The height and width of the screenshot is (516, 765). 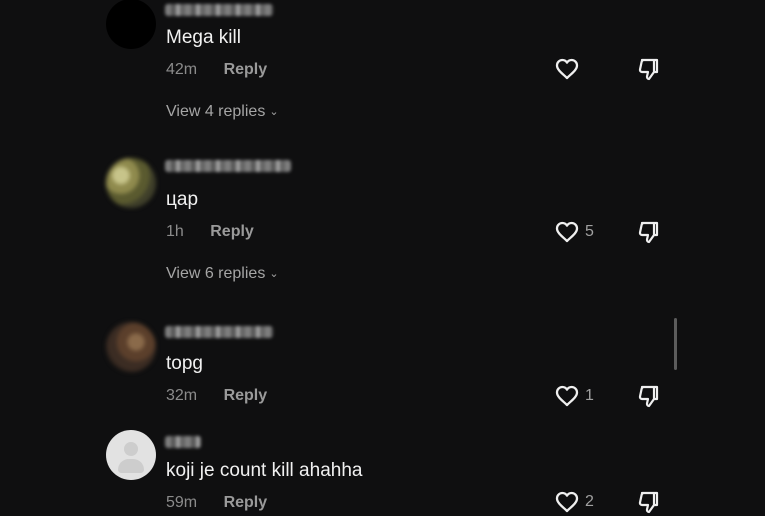 I want to click on view-replies-label: View 4 replies, so click(x=216, y=111).